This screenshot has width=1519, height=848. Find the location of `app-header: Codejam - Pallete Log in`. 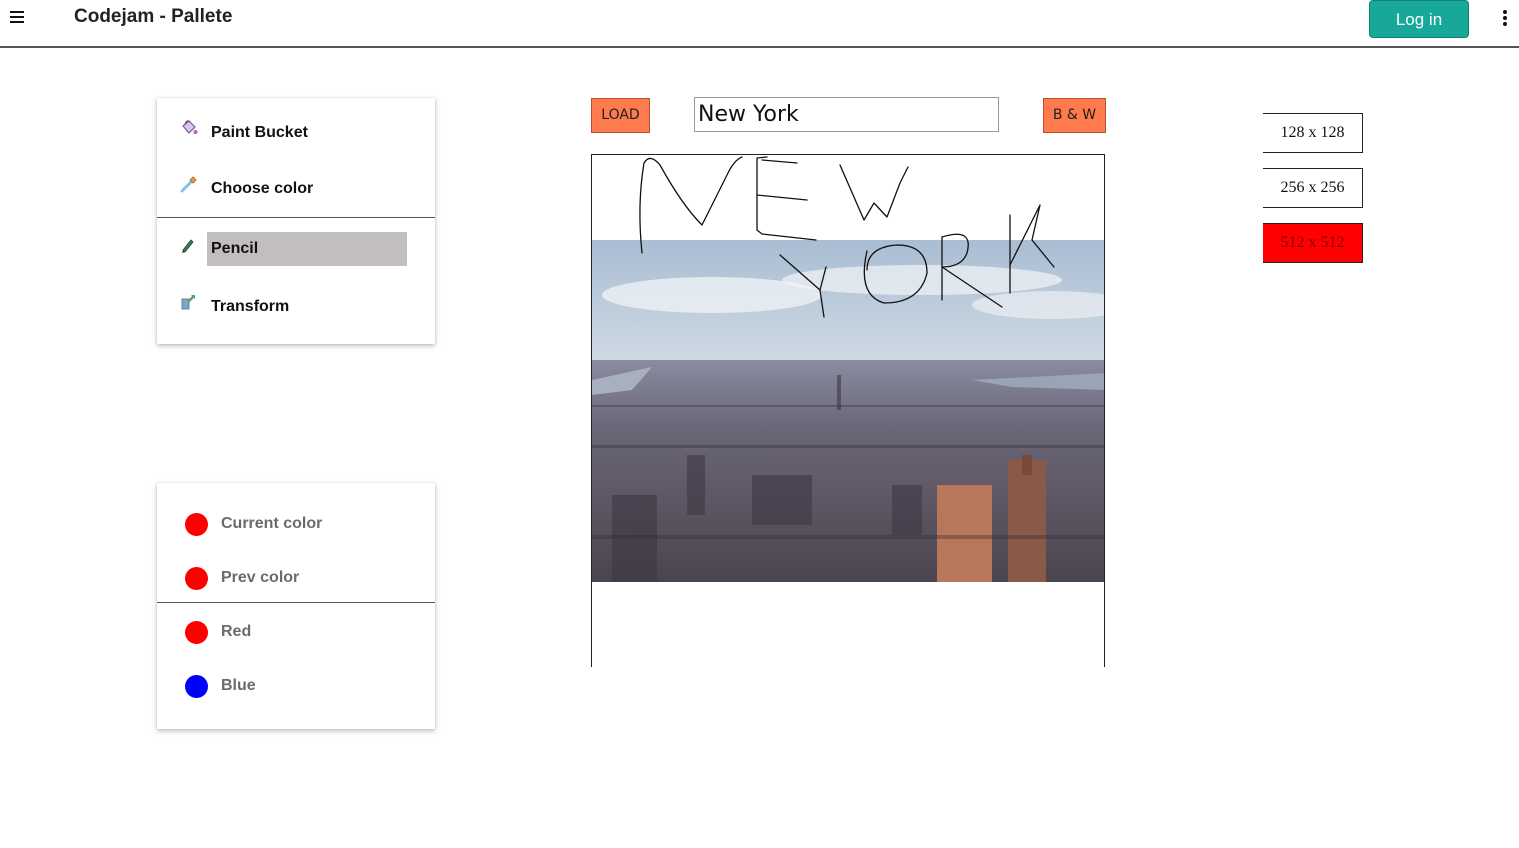

app-header: Codejam - Pallete Log in is located at coordinates (759, 24).